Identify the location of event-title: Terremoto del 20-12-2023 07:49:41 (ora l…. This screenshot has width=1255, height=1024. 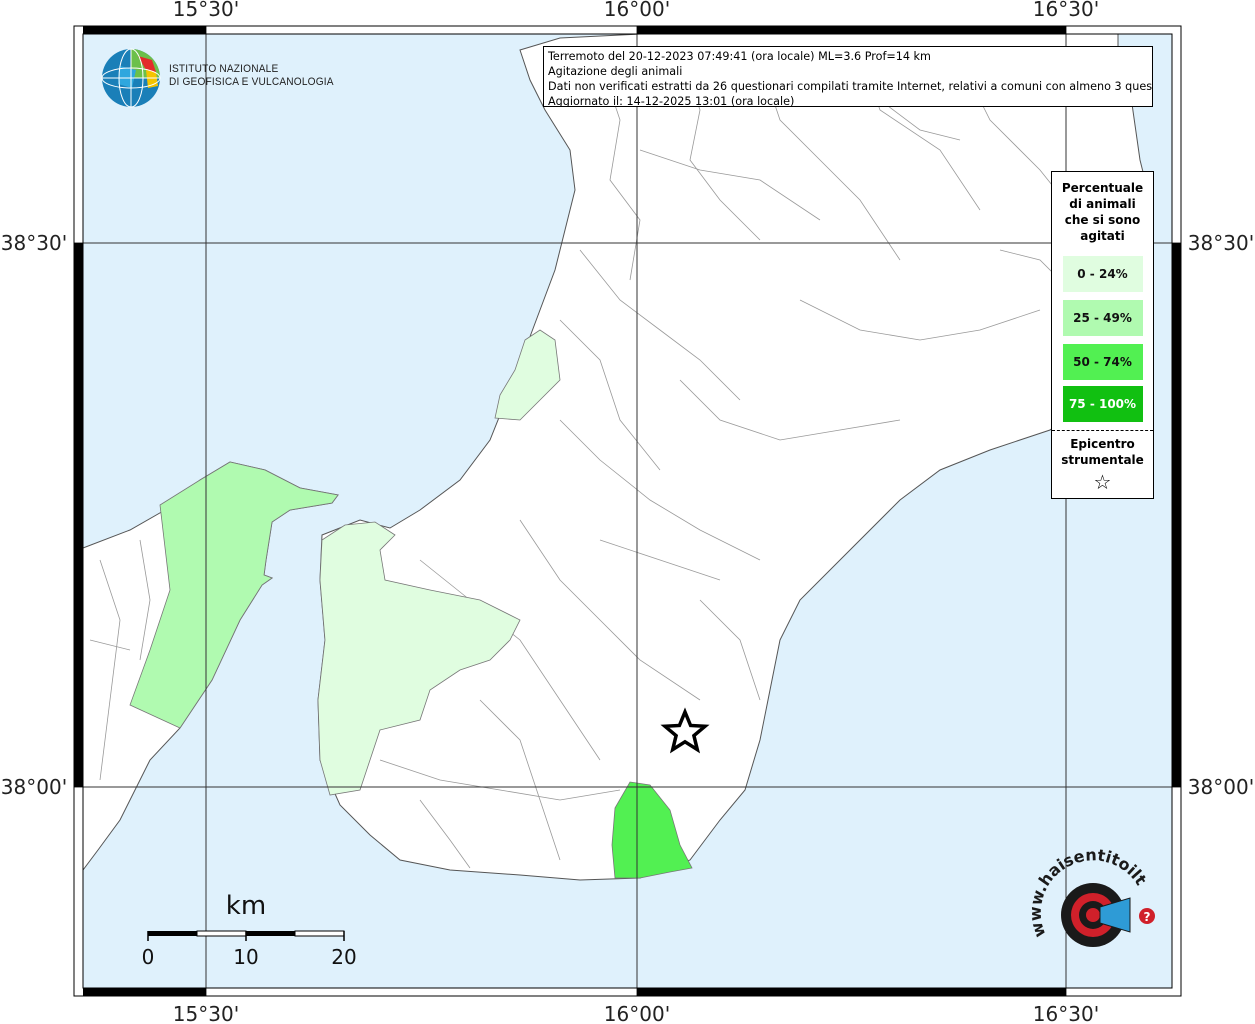
(739, 56).